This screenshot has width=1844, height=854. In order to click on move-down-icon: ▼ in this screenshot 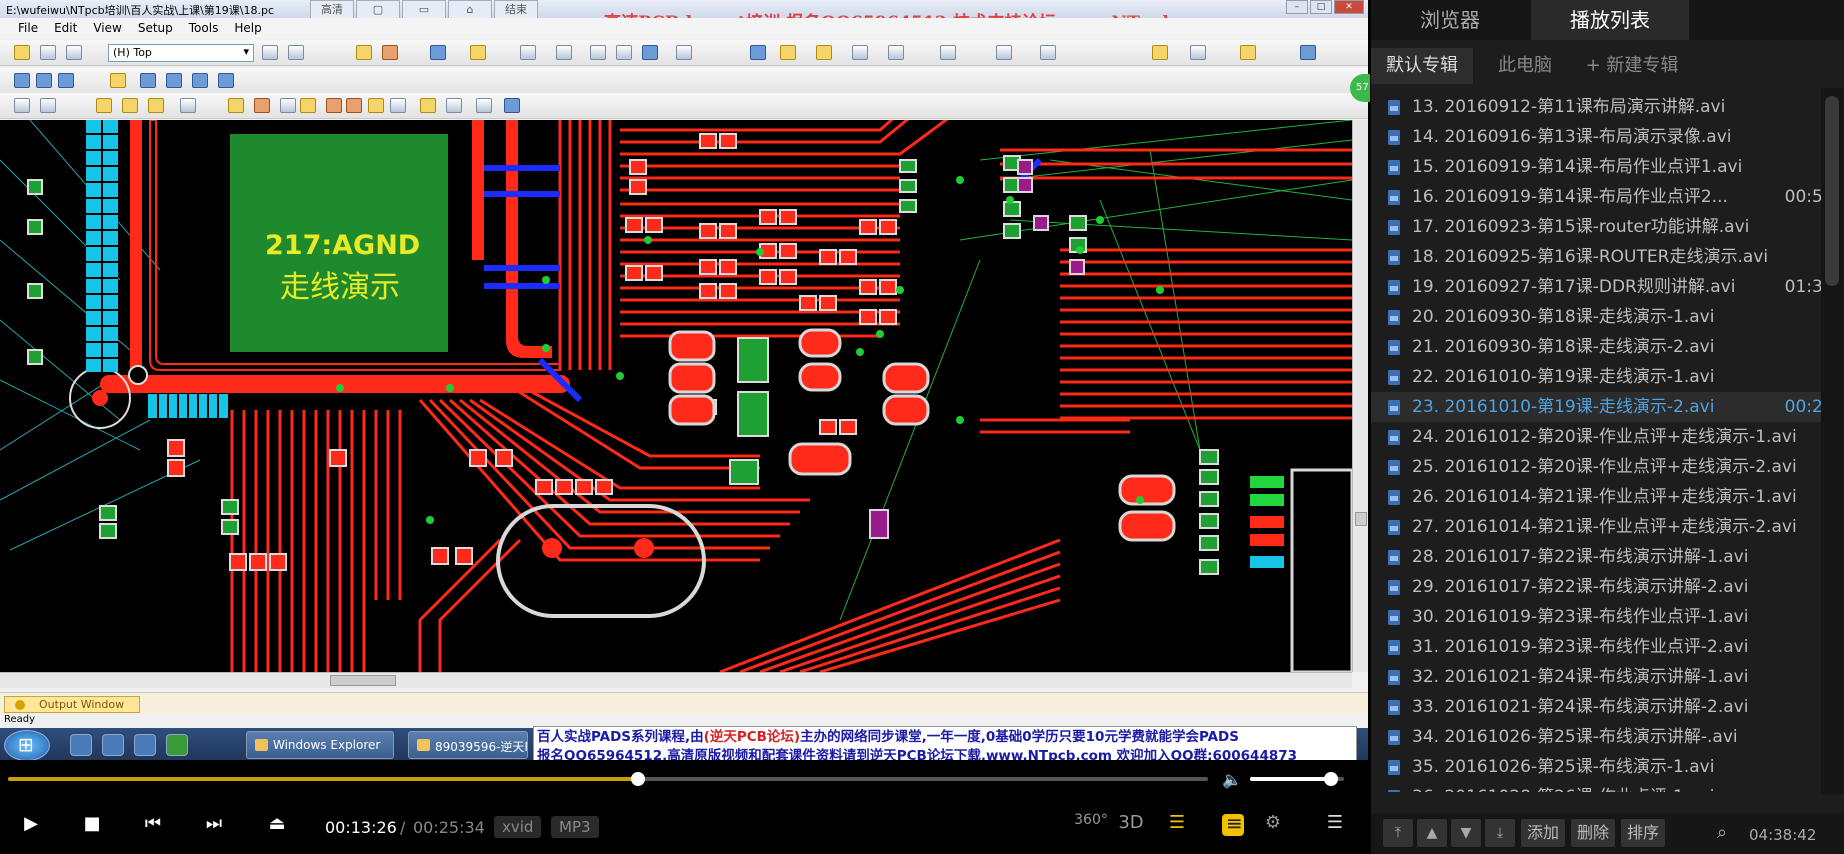, I will do `click(1466, 833)`.